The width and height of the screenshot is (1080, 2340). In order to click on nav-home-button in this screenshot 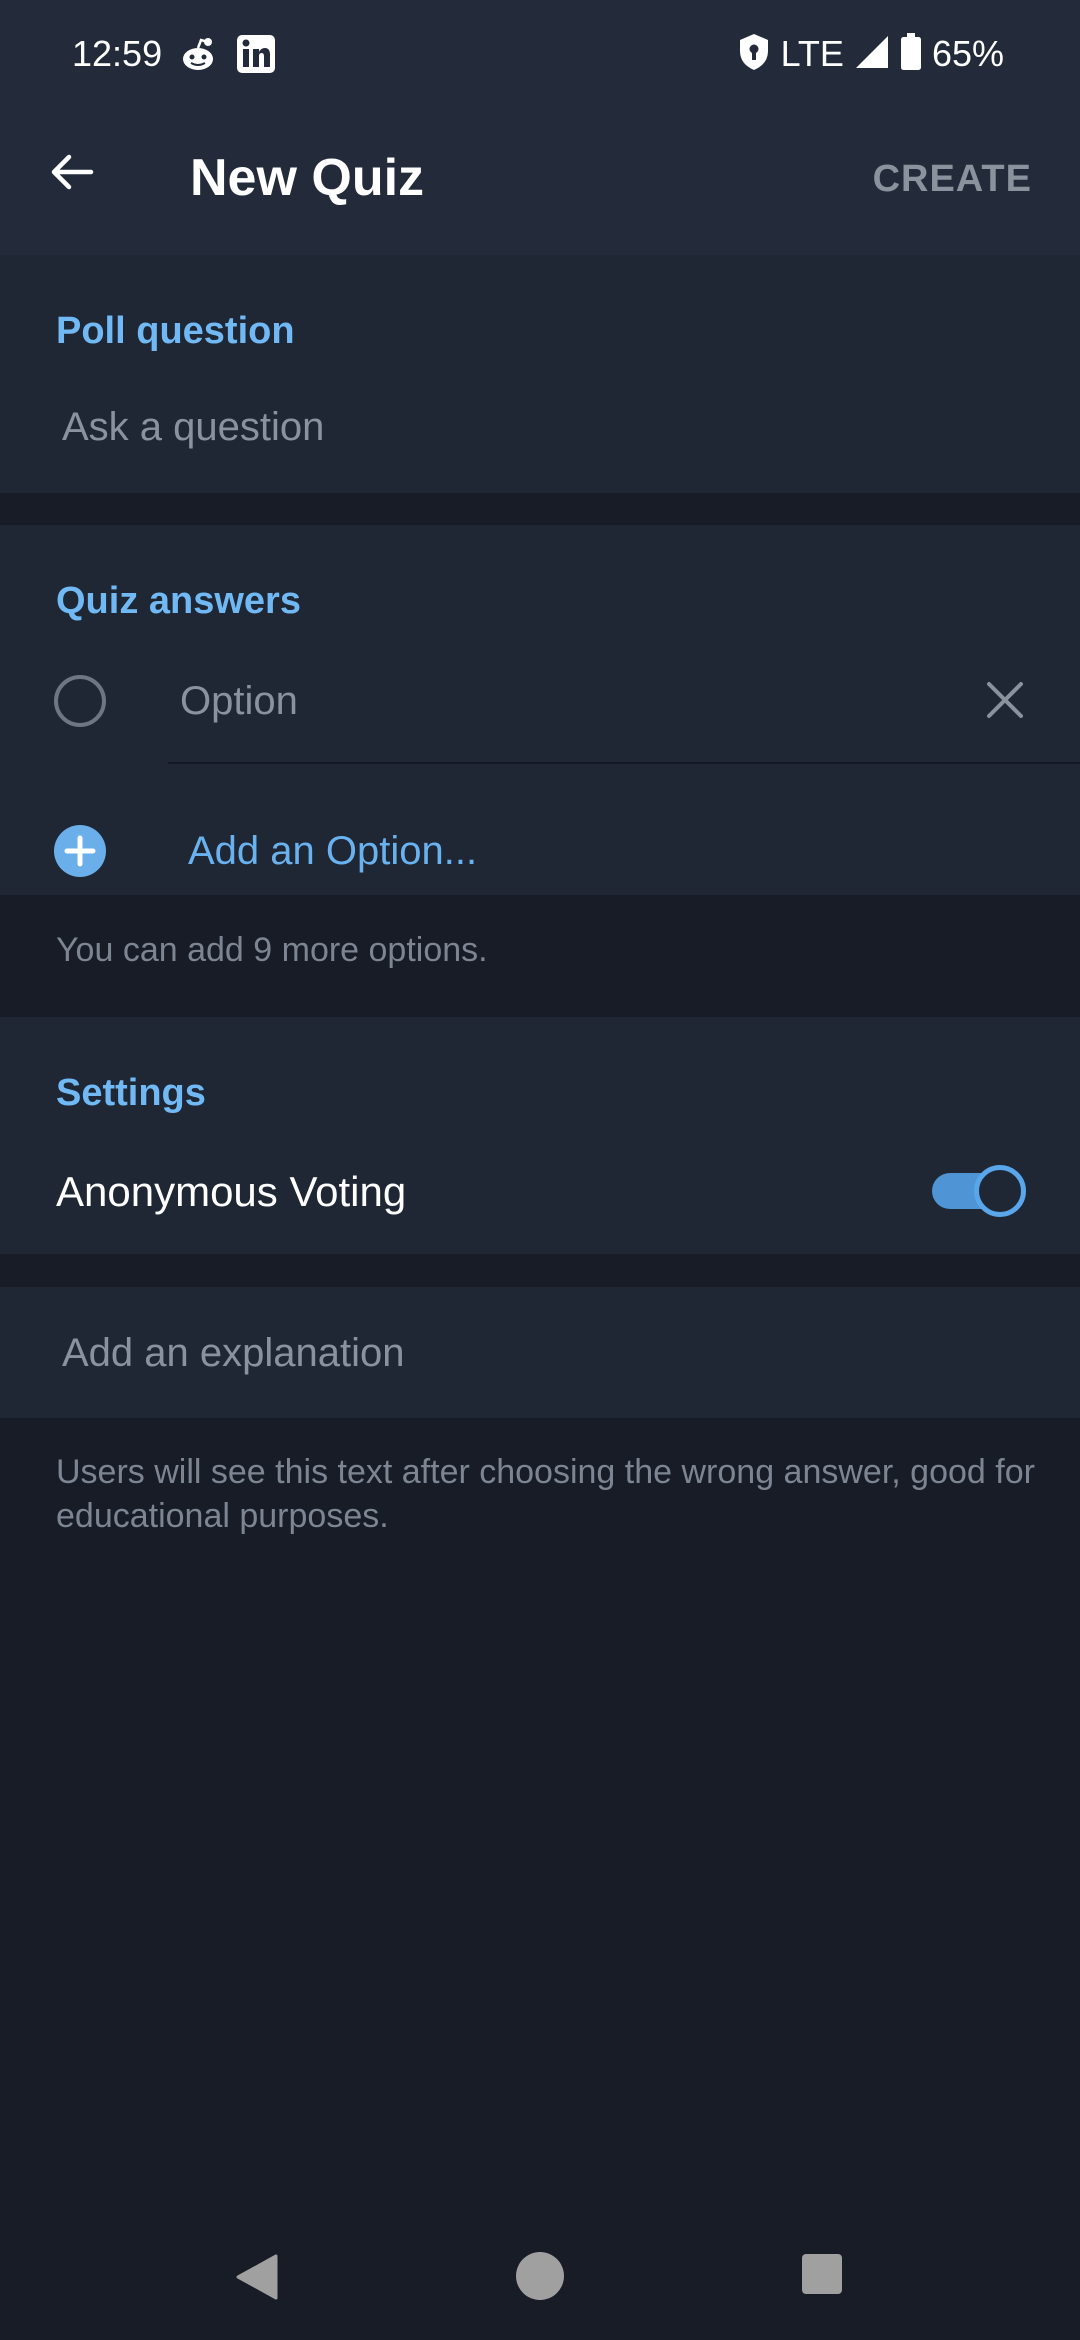, I will do `click(540, 2276)`.